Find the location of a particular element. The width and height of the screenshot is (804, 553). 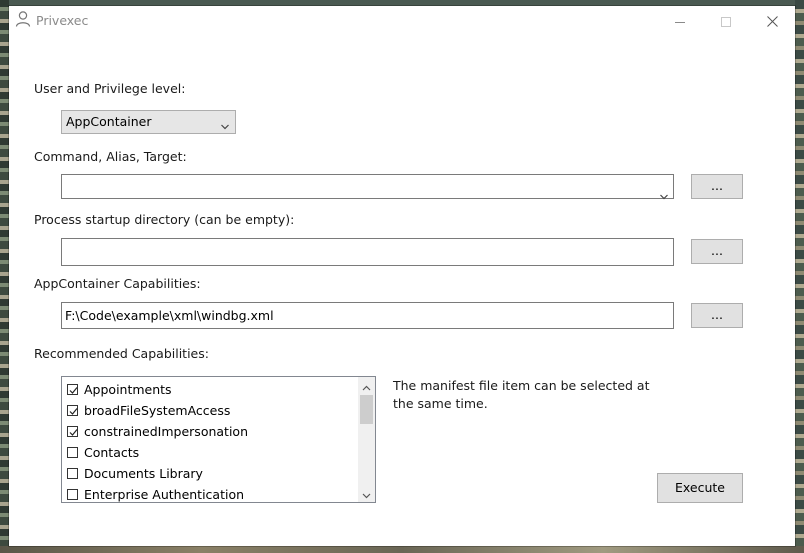

capabilities-value: F:\Code\example\xml\windbg.xml is located at coordinates (169, 315).